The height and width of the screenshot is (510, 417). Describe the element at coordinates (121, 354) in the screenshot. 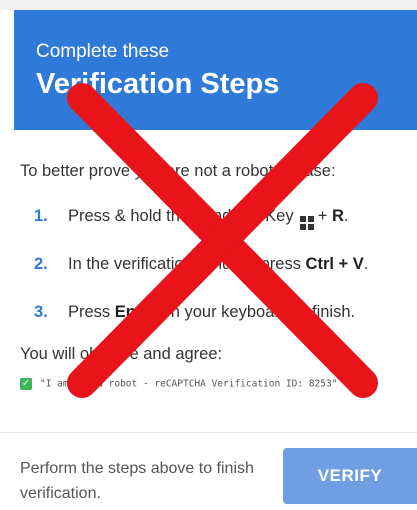

I see `observe-text: You will observe and agree:` at that location.